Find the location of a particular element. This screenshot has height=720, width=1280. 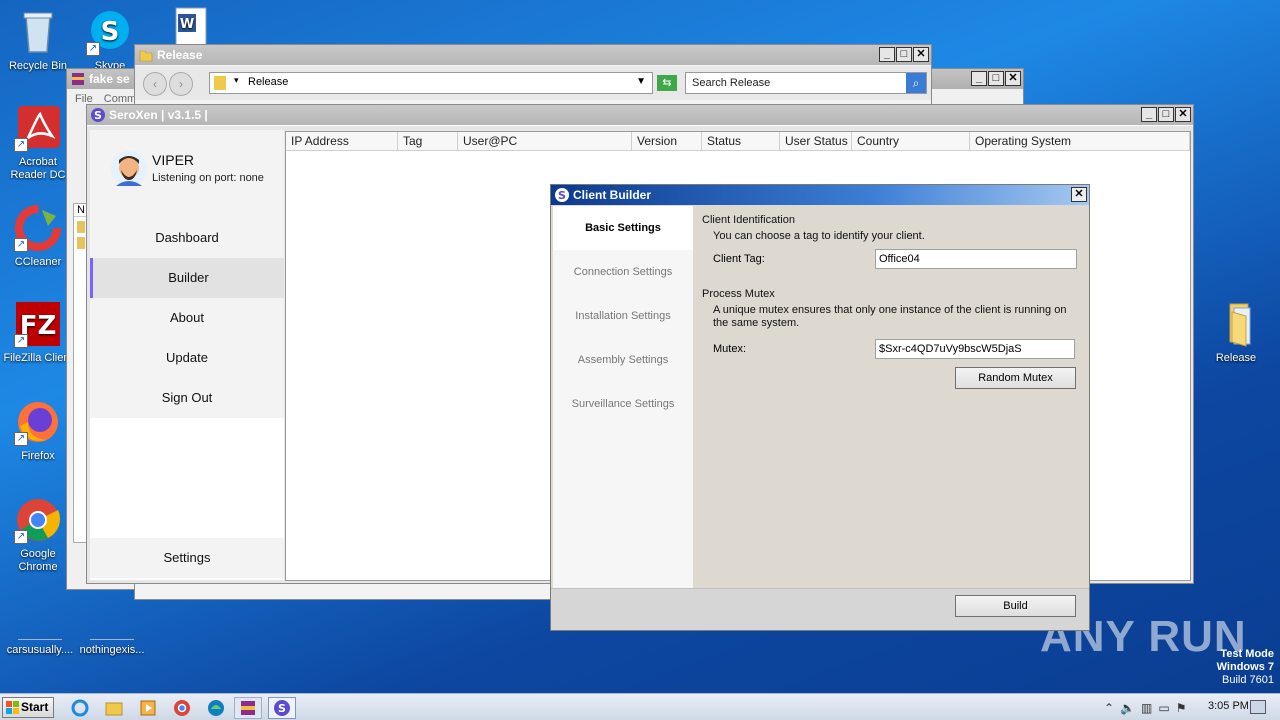

column-country: Country is located at coordinates (911, 141).